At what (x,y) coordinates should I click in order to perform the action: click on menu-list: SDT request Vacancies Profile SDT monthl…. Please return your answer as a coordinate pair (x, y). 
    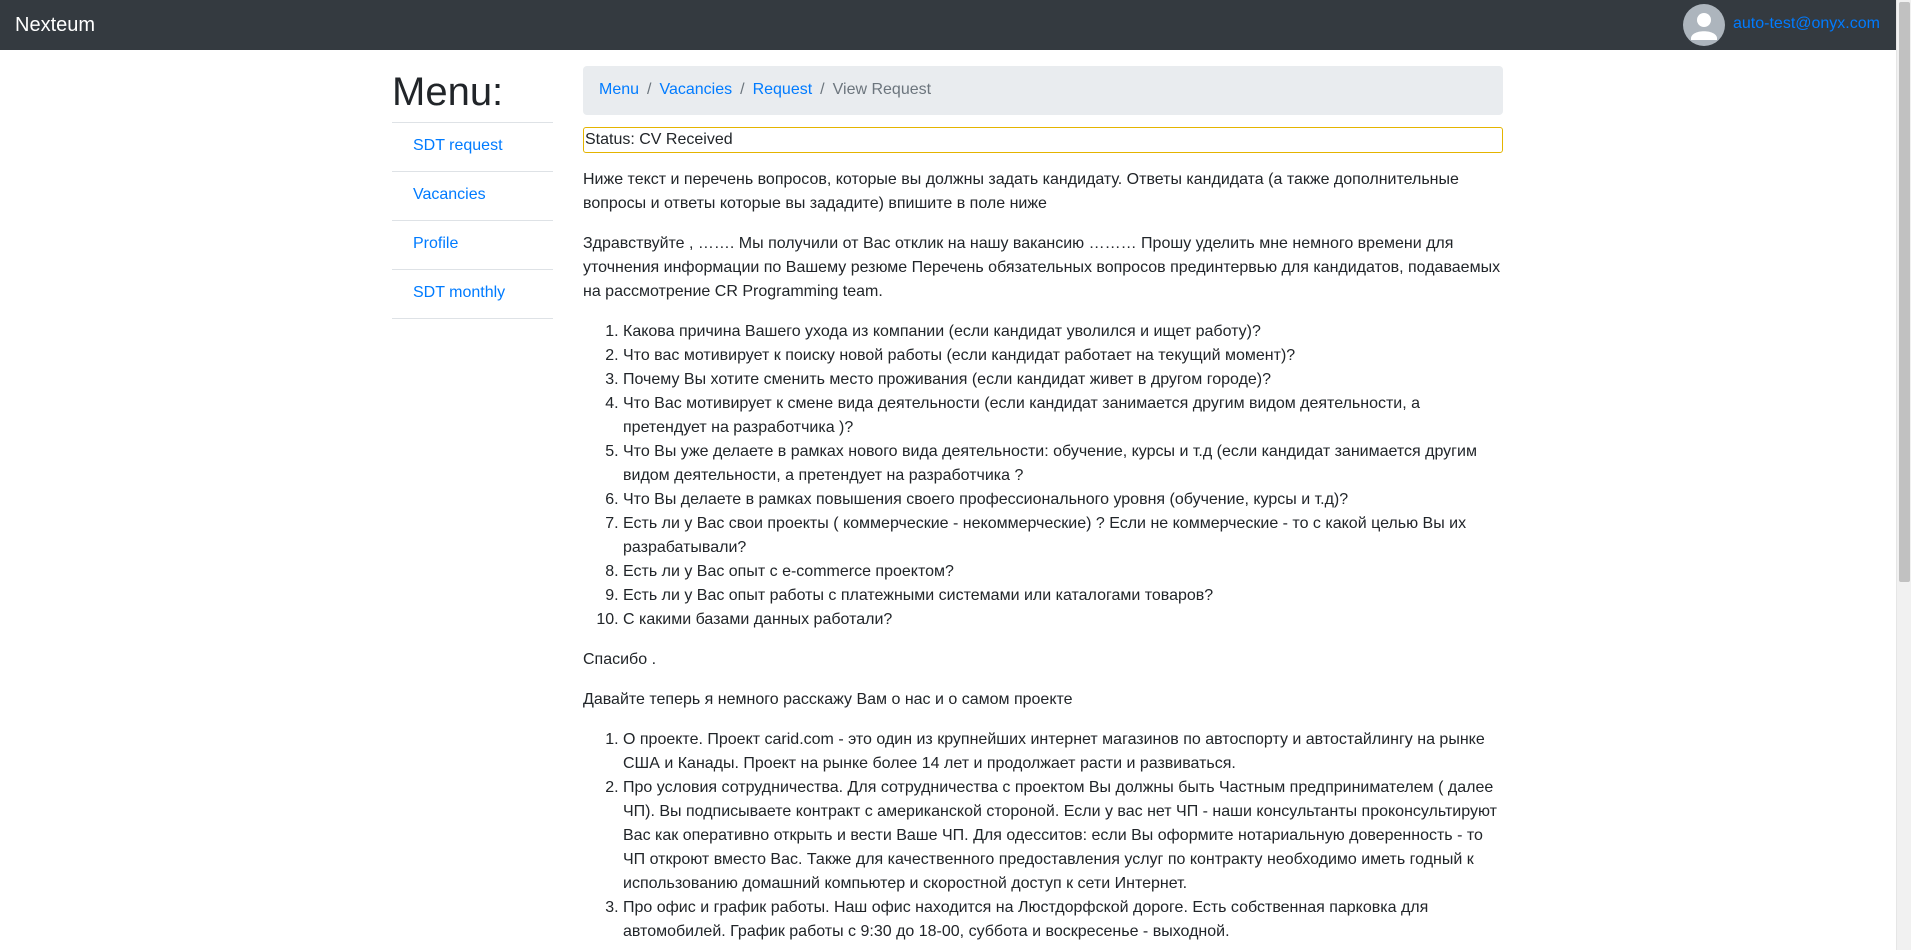
    Looking at the image, I should click on (472, 220).